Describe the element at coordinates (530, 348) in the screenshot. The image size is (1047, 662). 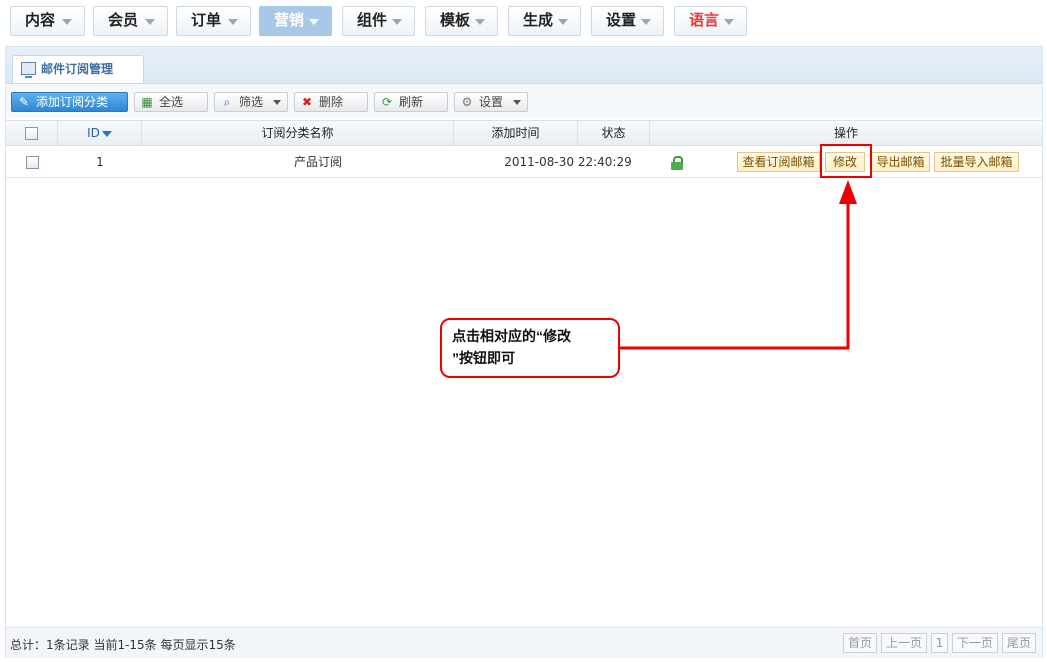
I see `annotation-callout: 点击相对应的“修改 ”按钮即可` at that location.